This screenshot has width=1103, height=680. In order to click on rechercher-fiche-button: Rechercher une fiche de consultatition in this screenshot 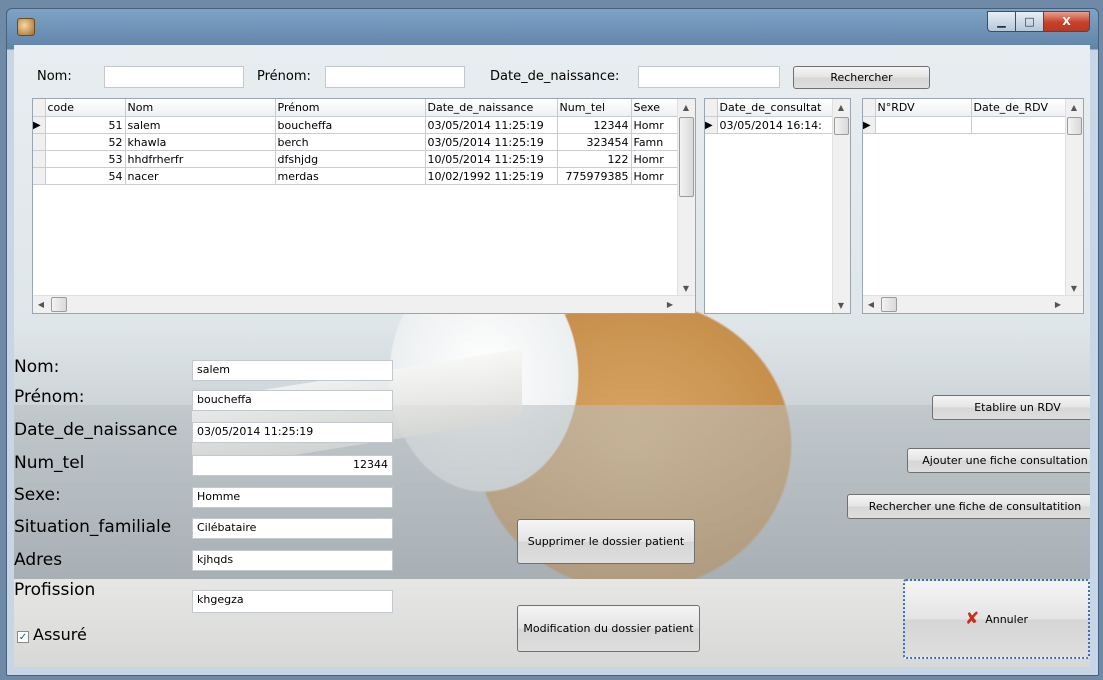, I will do `click(968, 506)`.